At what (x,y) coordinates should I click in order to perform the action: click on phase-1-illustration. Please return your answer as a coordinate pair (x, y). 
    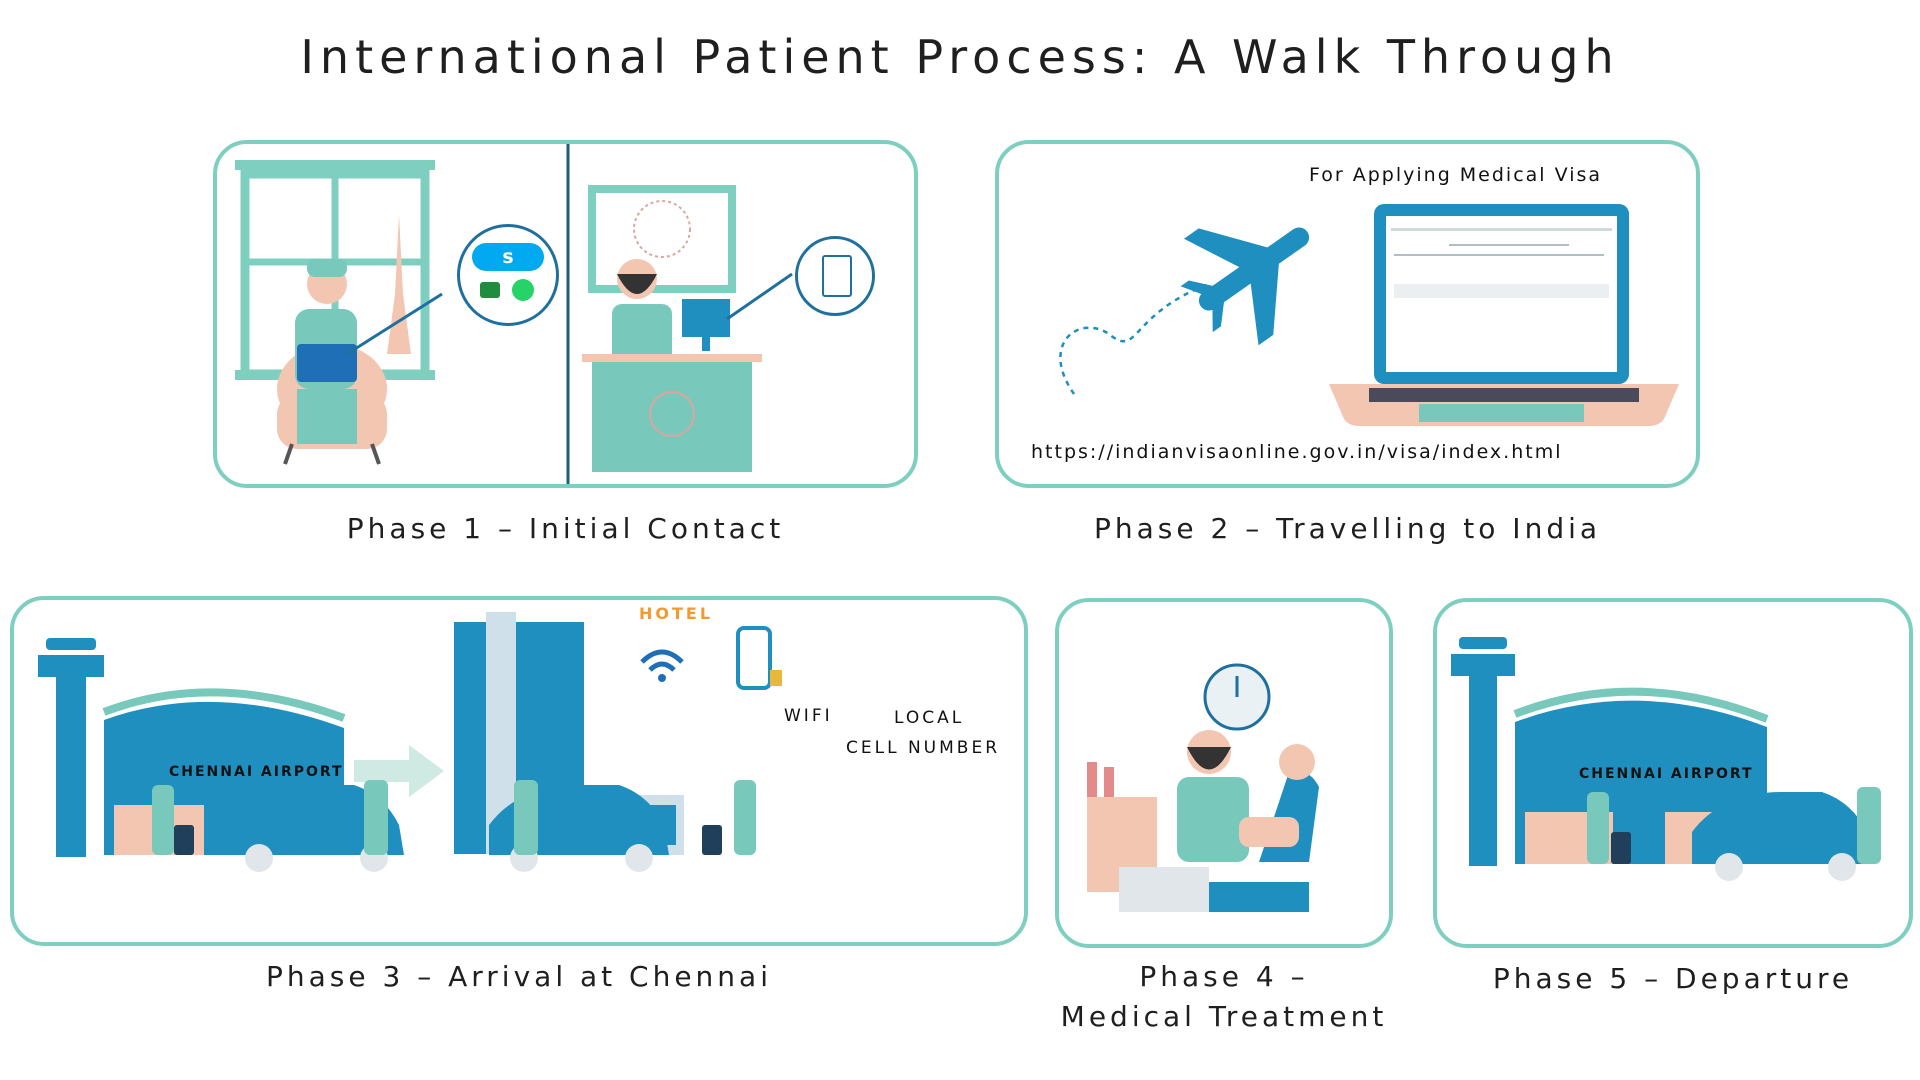
    Looking at the image, I should click on (514, 314).